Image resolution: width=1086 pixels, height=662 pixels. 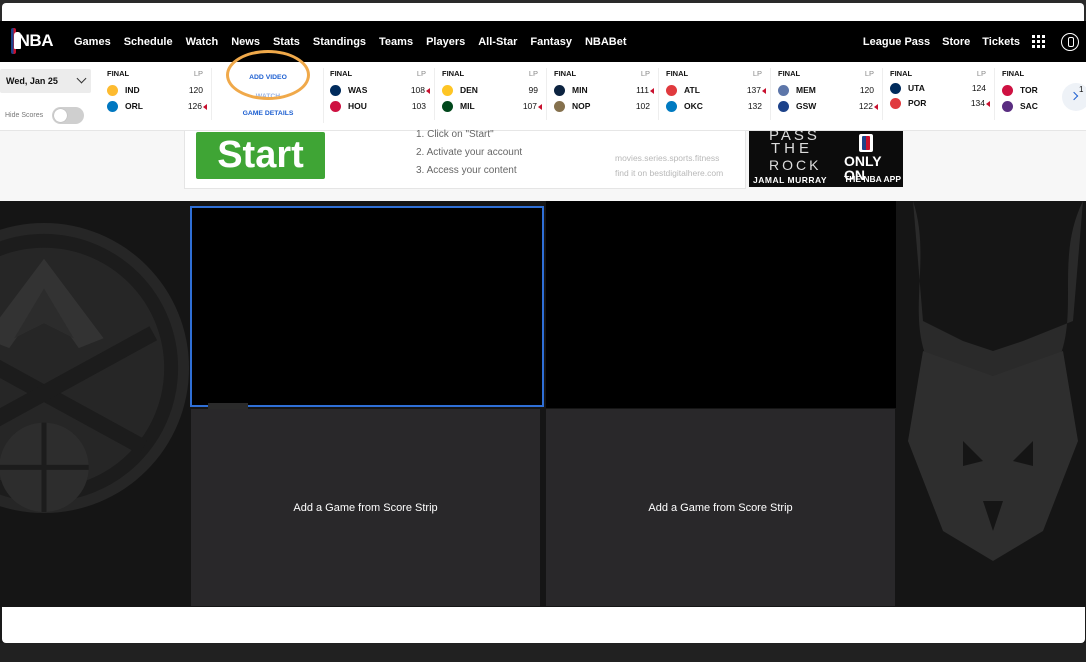 What do you see at coordinates (551, 42) in the screenshot?
I see `nav-fantasy: Fantasy` at bounding box center [551, 42].